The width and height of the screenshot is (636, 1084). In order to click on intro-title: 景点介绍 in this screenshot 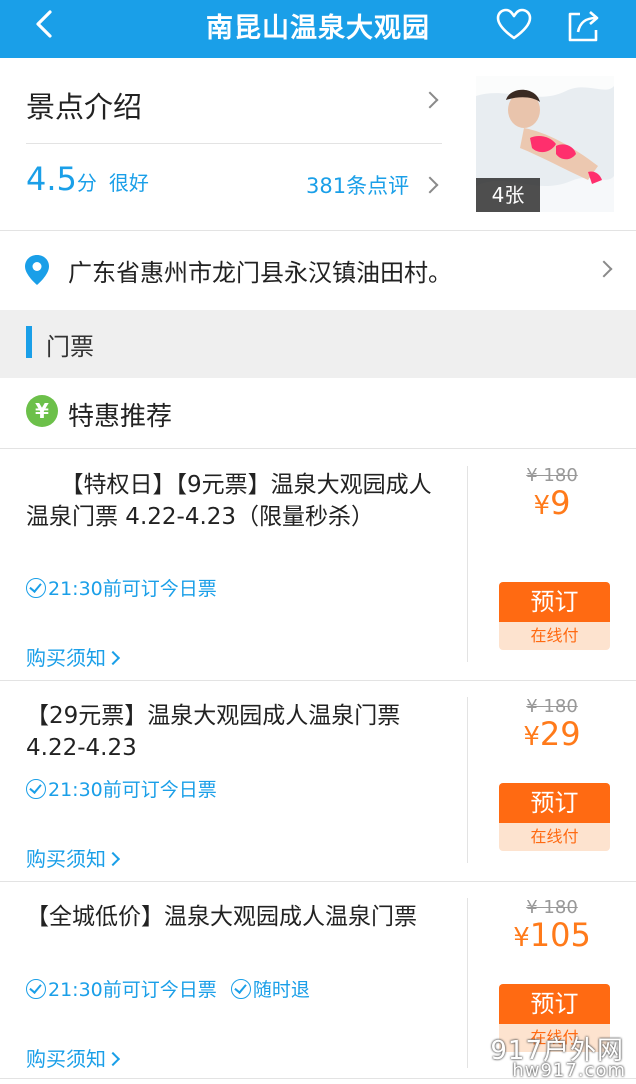, I will do `click(84, 107)`.